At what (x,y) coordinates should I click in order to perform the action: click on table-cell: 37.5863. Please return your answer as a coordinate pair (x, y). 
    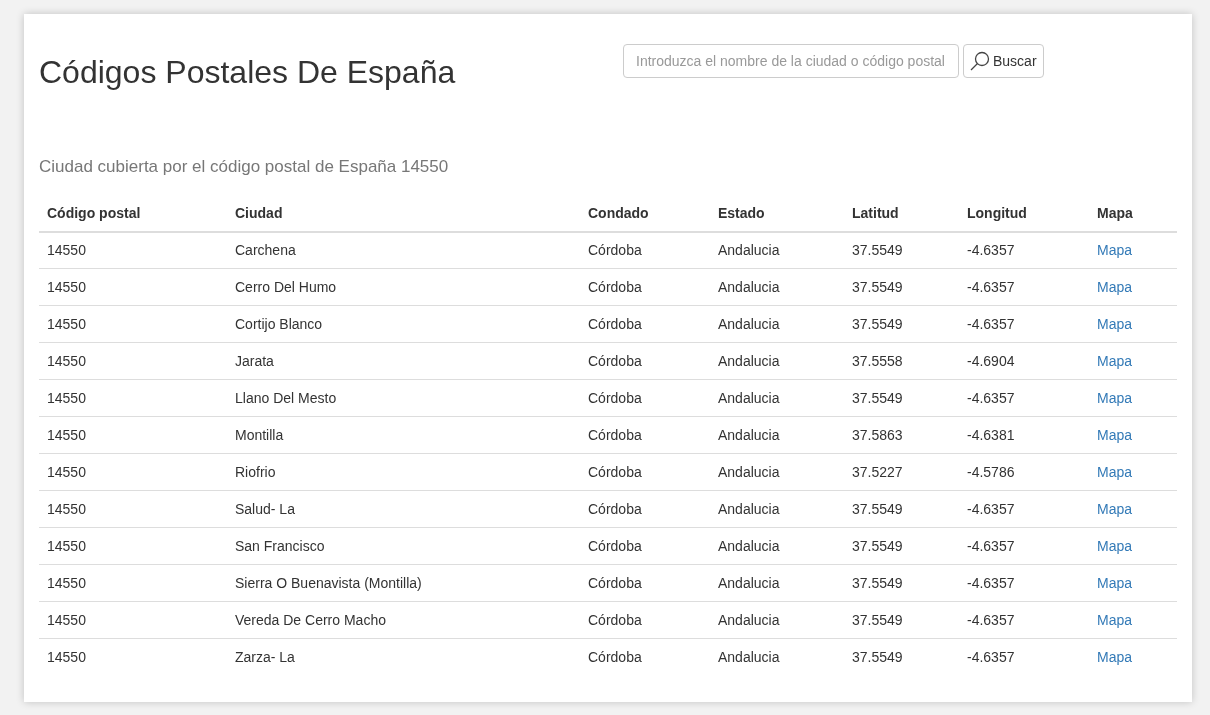
    Looking at the image, I should click on (877, 434).